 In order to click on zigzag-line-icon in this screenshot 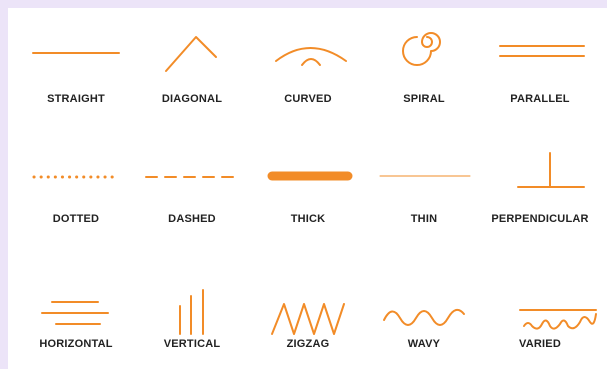, I will do `click(308, 319)`.